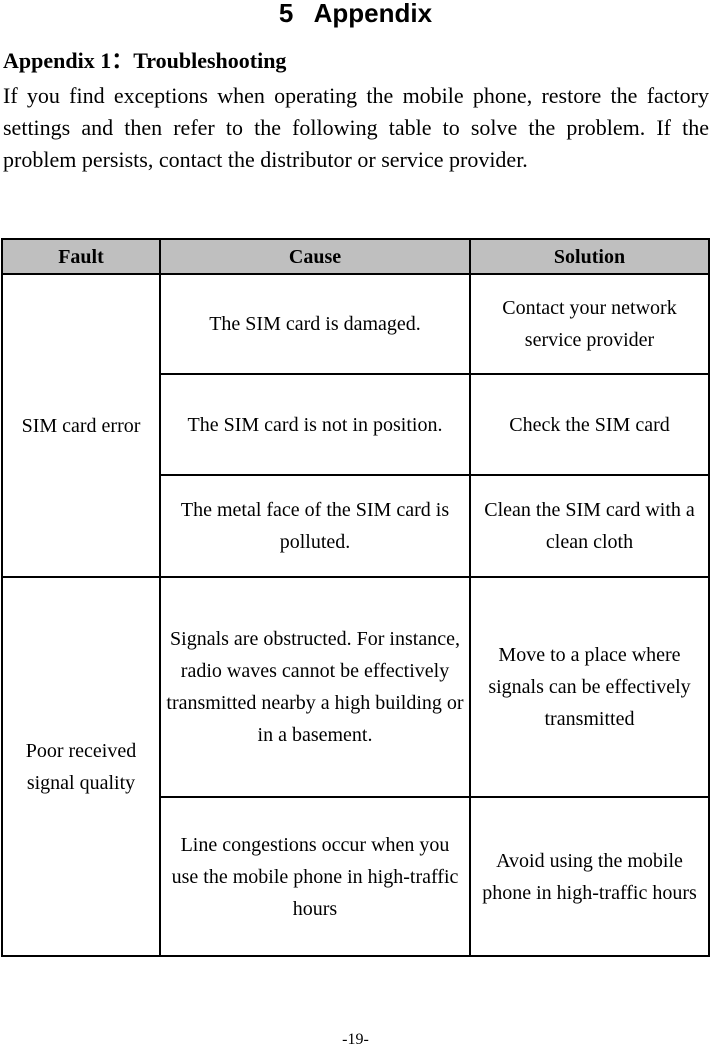 The height and width of the screenshot is (1058, 711). I want to click on header-cause: Cause, so click(315, 256).